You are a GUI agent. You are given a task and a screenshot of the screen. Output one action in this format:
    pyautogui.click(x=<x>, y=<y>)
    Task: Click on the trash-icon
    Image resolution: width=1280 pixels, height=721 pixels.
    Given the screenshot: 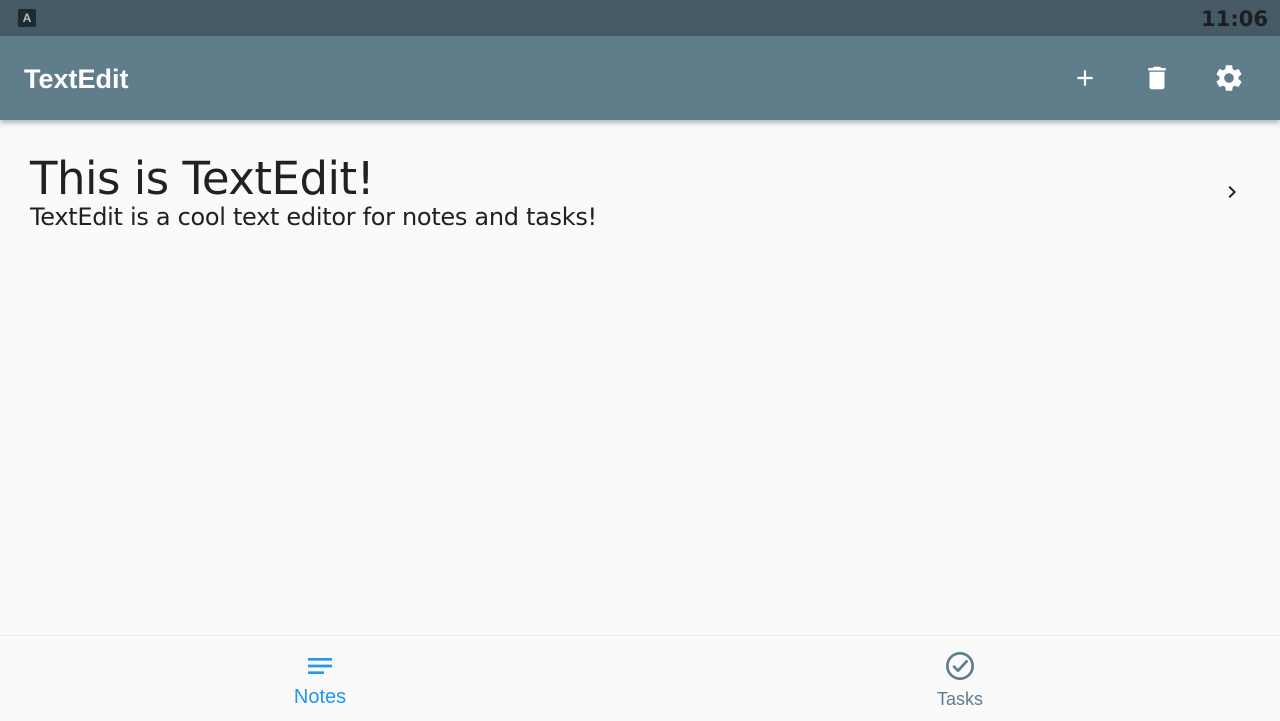 What is the action you would take?
    pyautogui.click(x=1157, y=78)
    